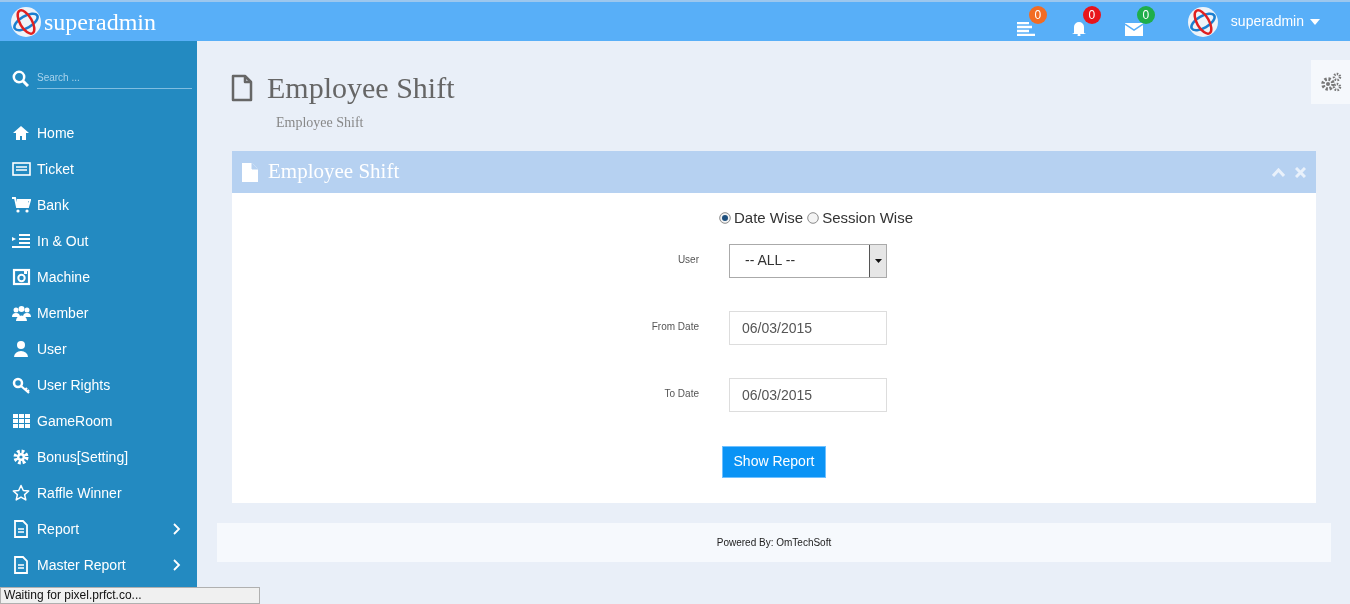 The image size is (1350, 604). Describe the element at coordinates (761, 218) in the screenshot. I see `radio-option: Date Wise` at that location.